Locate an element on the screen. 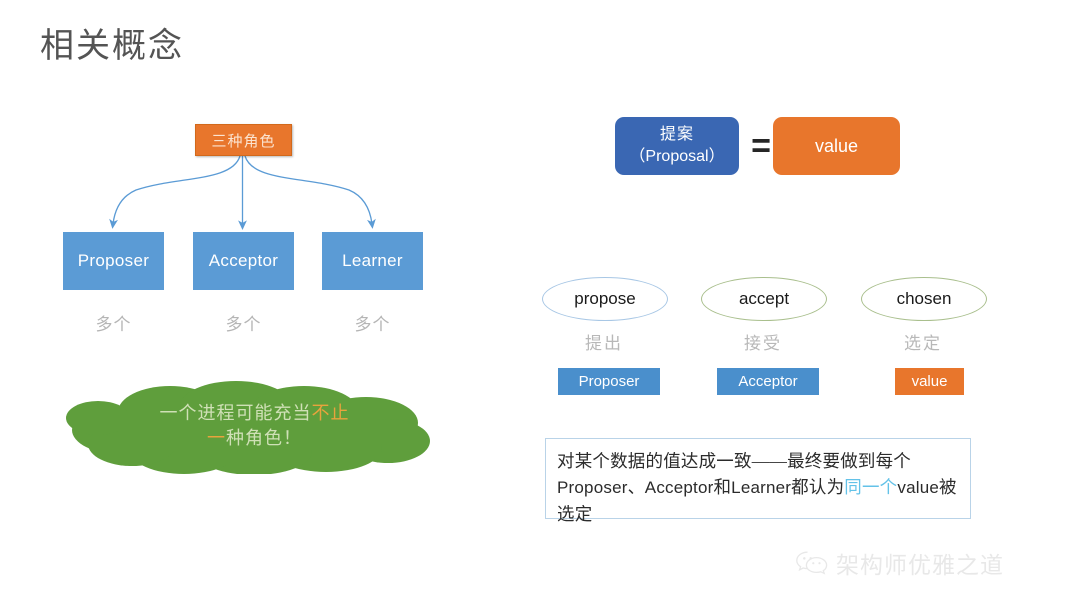  actor-tag-acceptor: Acceptor is located at coordinates (768, 381).